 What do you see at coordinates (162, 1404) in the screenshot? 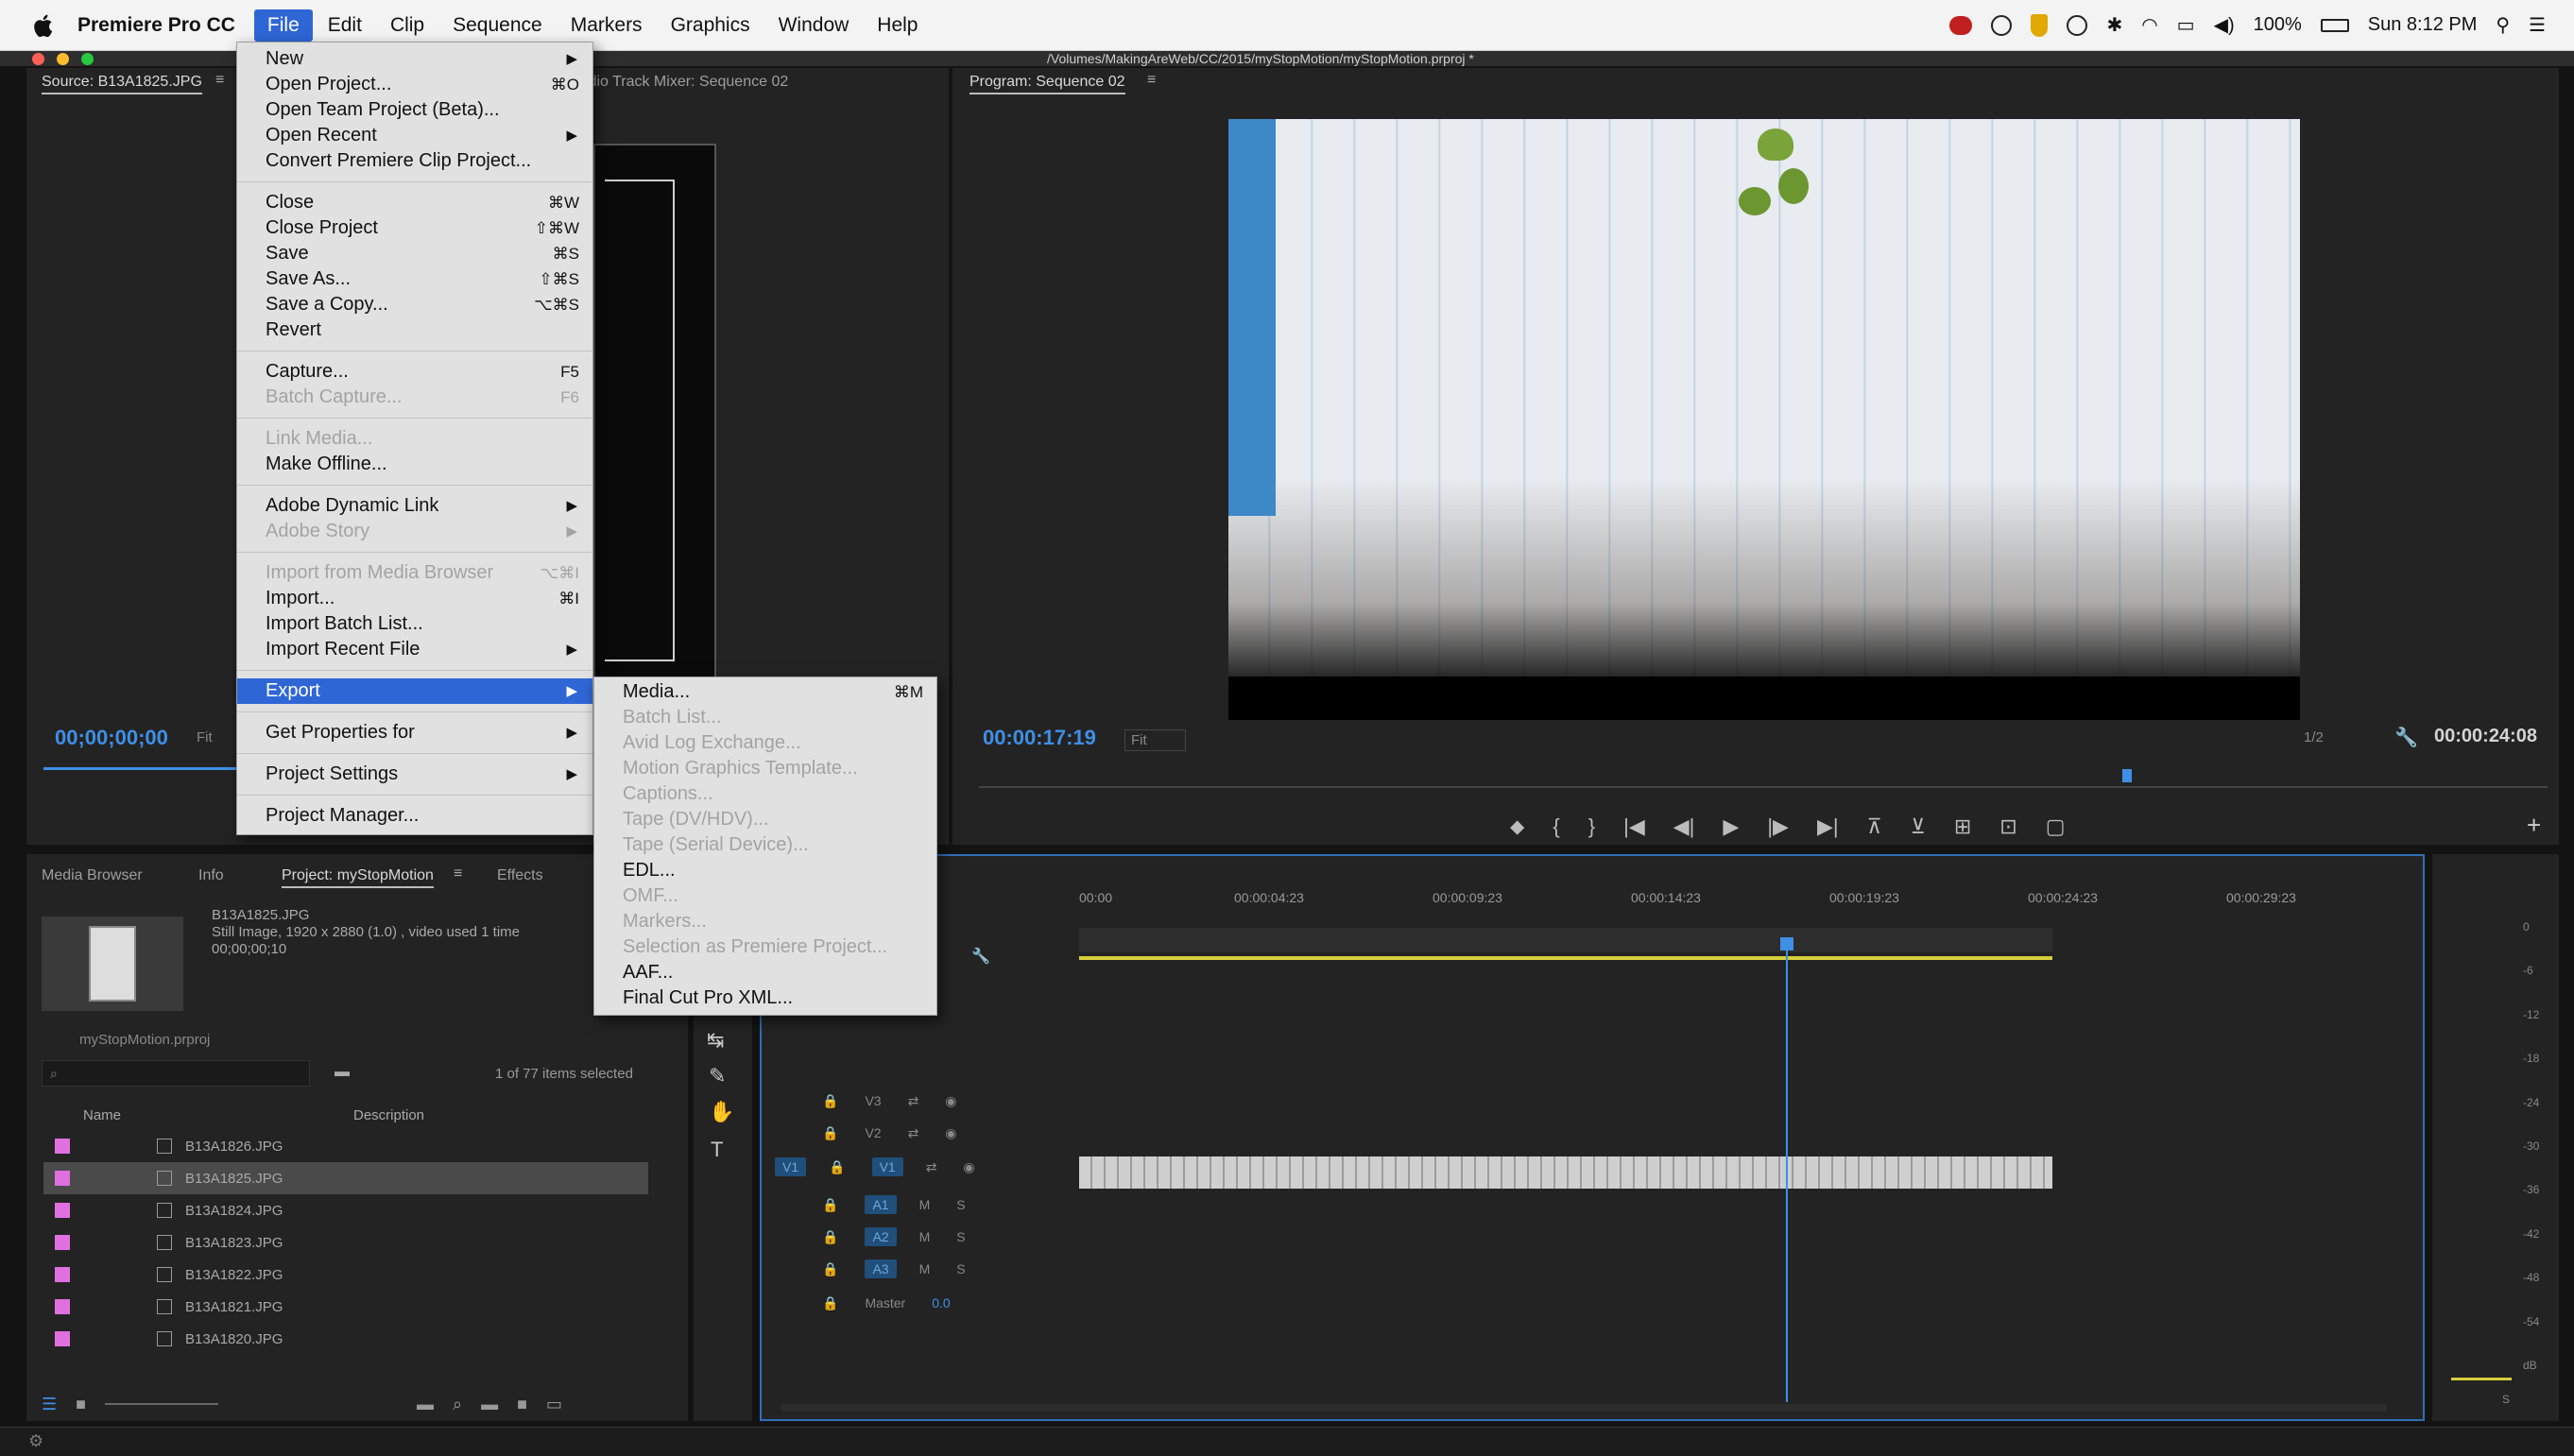
I see `zoom-slider` at bounding box center [162, 1404].